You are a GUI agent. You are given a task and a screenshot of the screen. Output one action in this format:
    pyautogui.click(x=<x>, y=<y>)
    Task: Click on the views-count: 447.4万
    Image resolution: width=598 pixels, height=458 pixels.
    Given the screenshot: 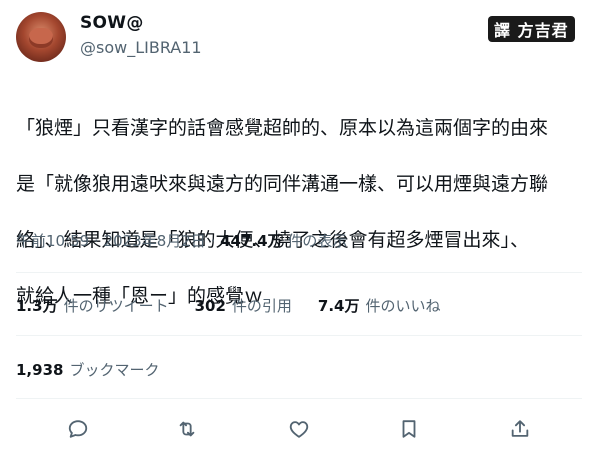 What is the action you would take?
    pyautogui.click(x=251, y=241)
    